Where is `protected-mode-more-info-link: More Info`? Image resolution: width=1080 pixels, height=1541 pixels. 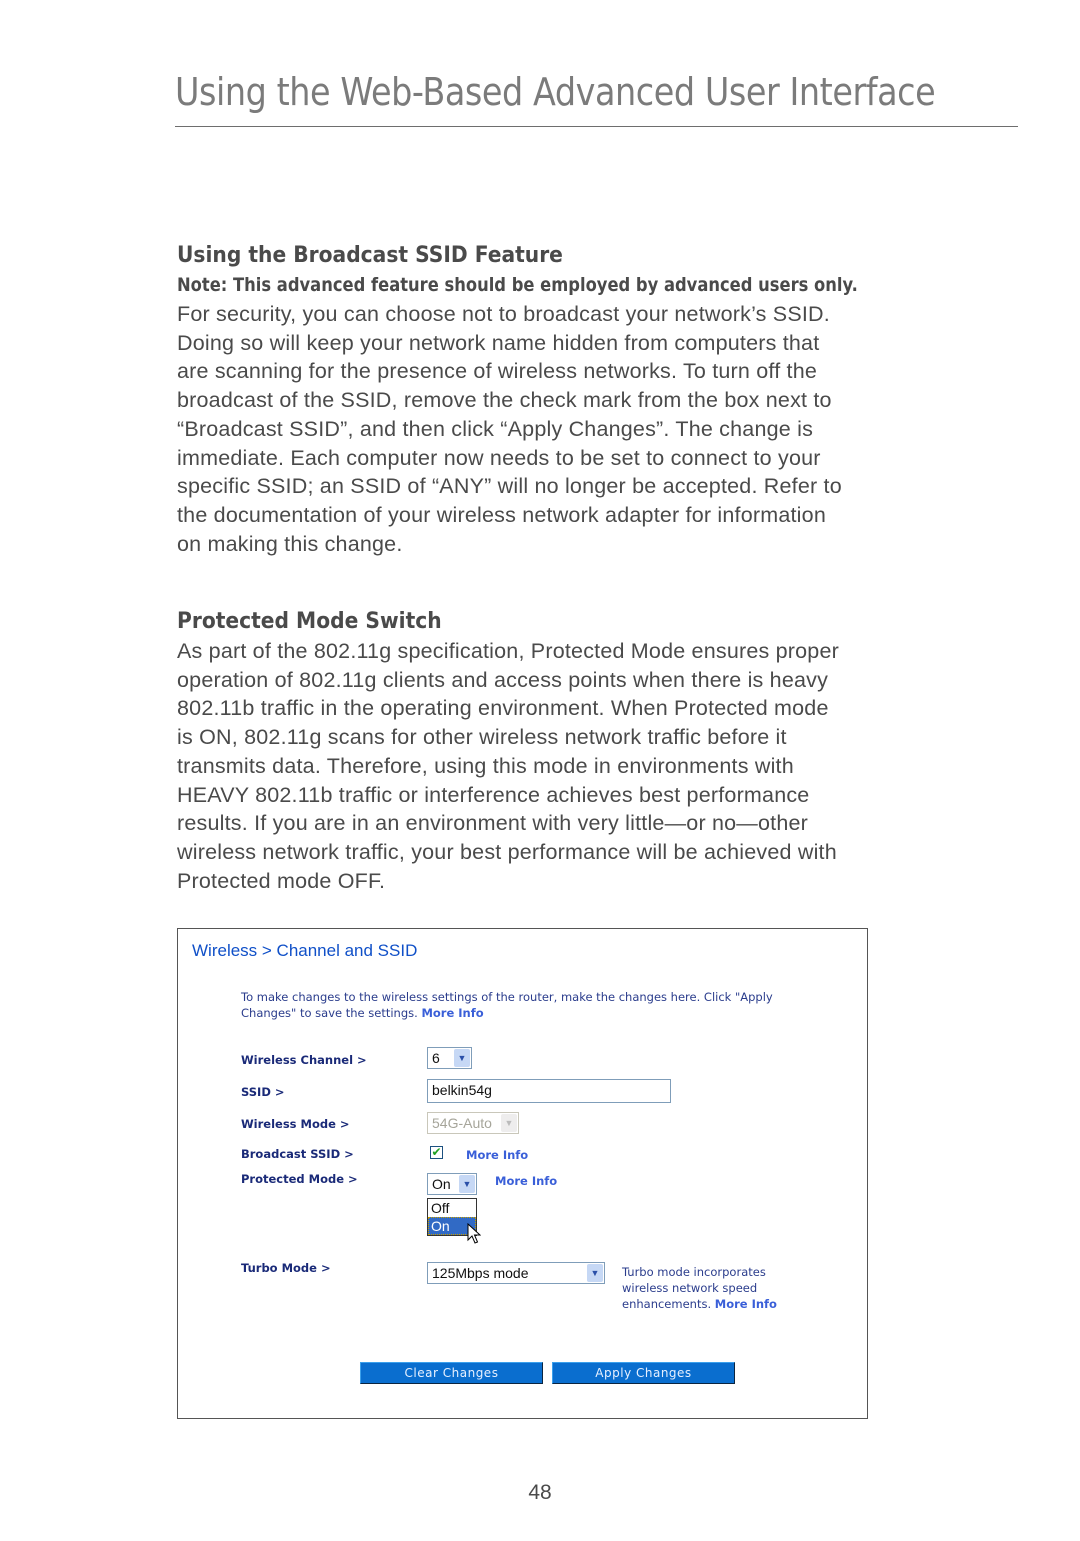 protected-mode-more-info-link: More Info is located at coordinates (526, 1181).